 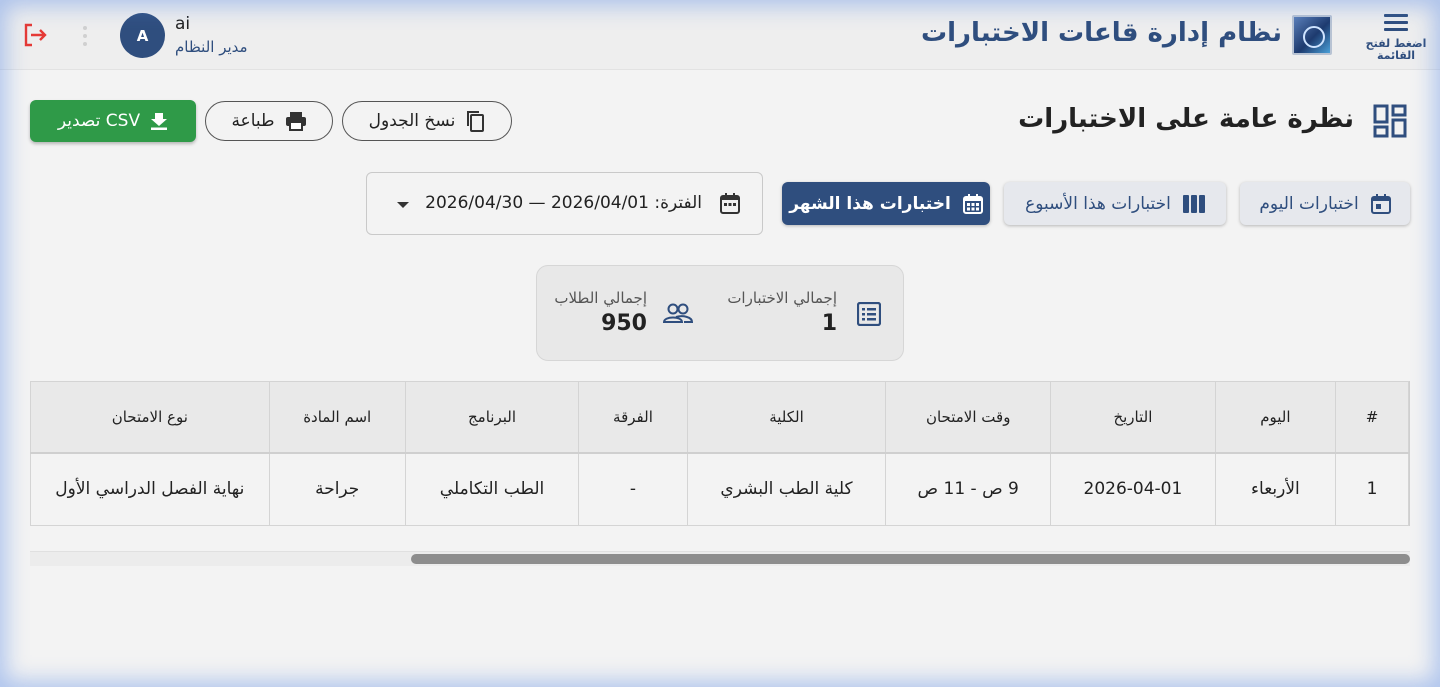 I want to click on table-header-cell: اسم المادة, so click(x=337, y=417).